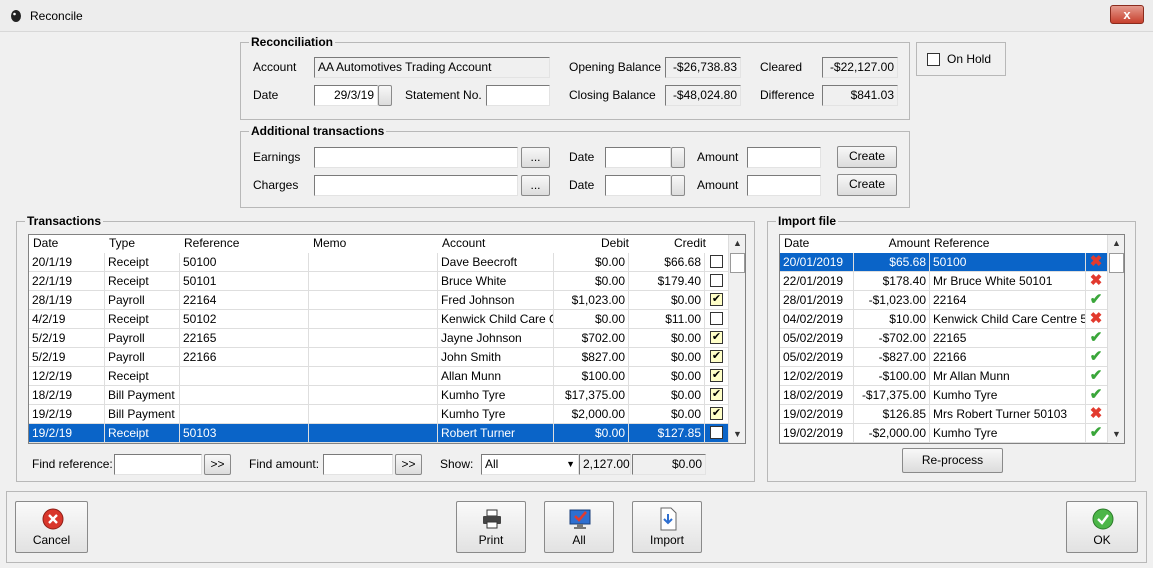  Describe the element at coordinates (579, 527) in the screenshot. I see `all-button: All` at that location.